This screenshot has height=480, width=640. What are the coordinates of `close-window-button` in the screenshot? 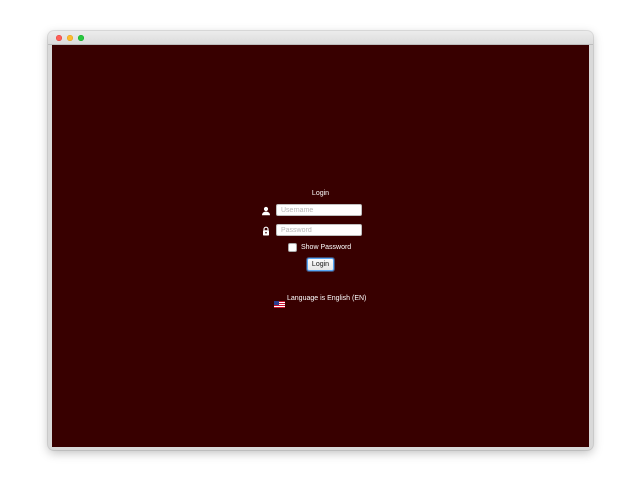 It's located at (59, 38).